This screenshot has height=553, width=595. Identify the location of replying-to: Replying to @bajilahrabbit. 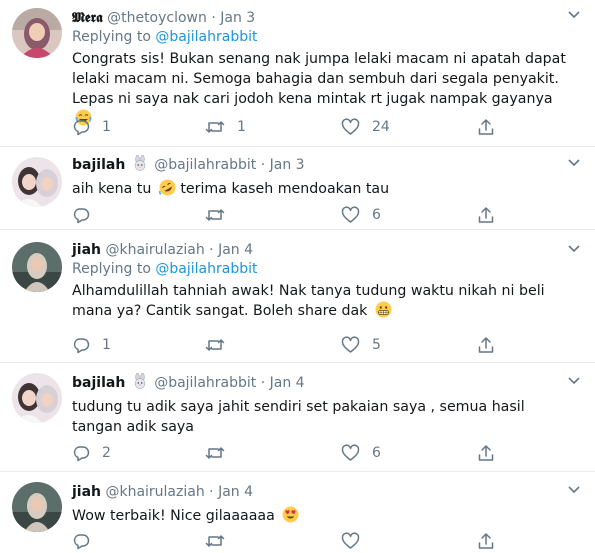
(323, 269).